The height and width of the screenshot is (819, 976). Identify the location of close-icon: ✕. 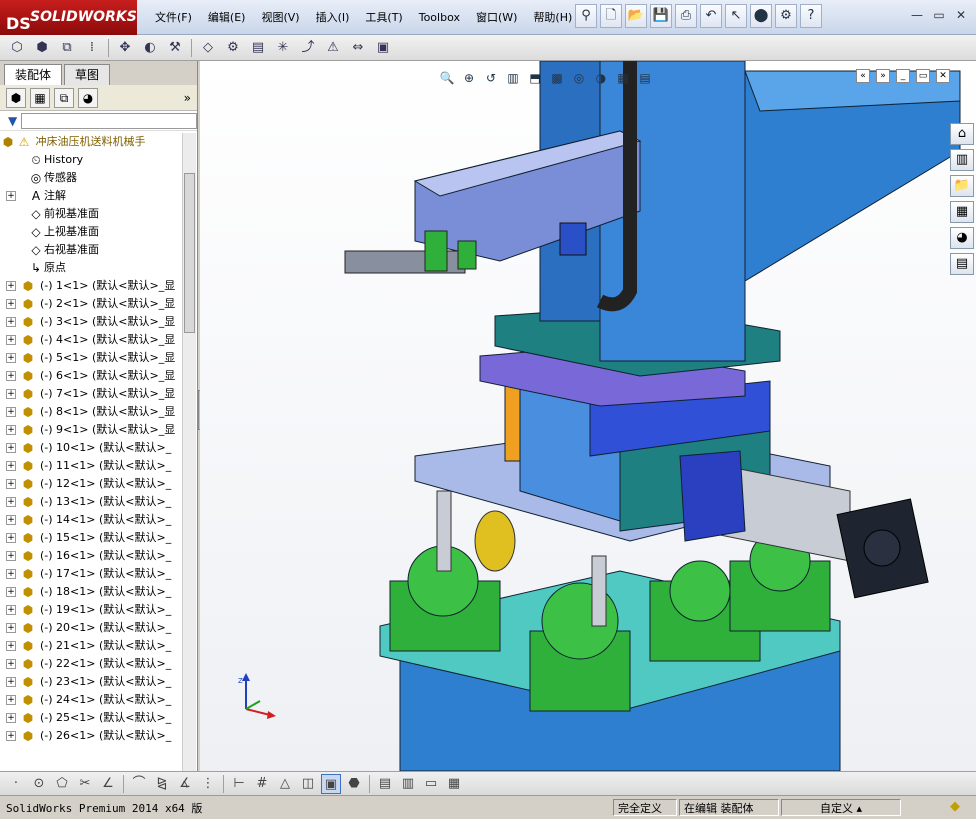
(961, 15).